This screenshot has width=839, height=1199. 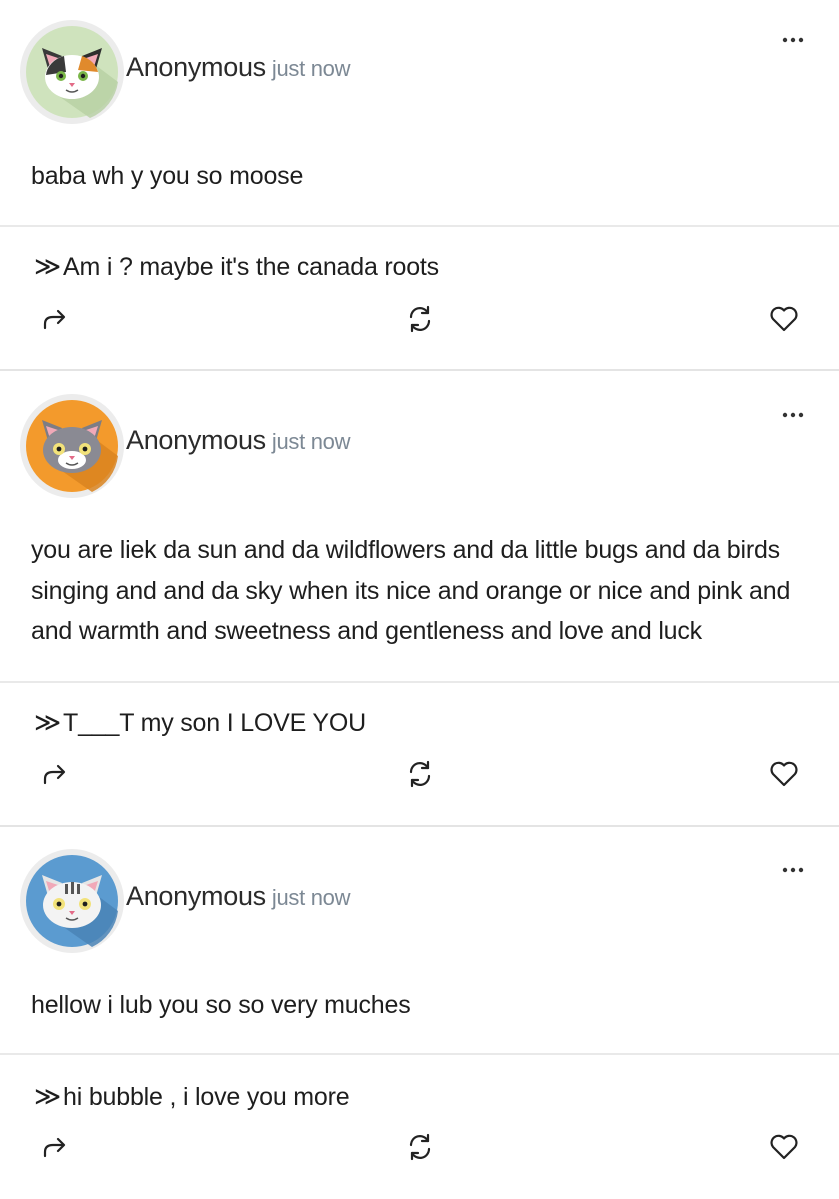 What do you see at coordinates (221, 1005) in the screenshot?
I see `question-text: hellow i lub you so so very muches` at bounding box center [221, 1005].